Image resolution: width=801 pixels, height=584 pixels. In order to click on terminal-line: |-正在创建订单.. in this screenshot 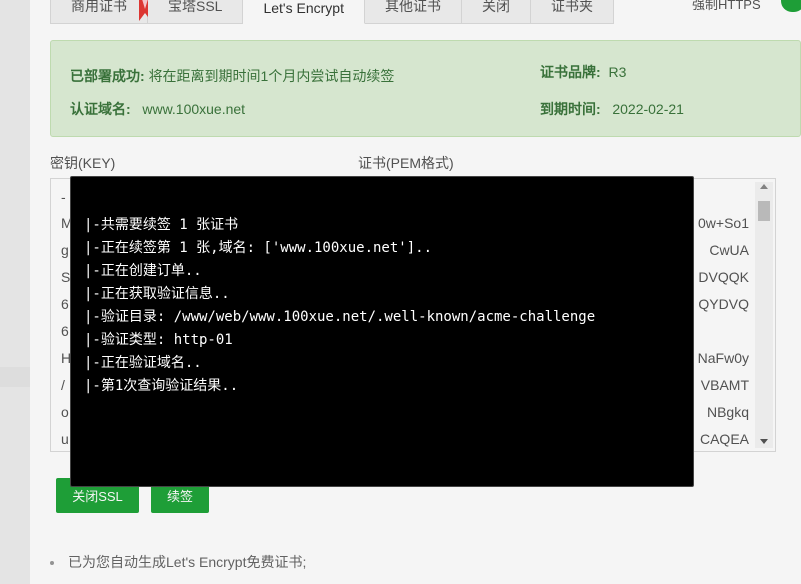, I will do `click(143, 271)`.